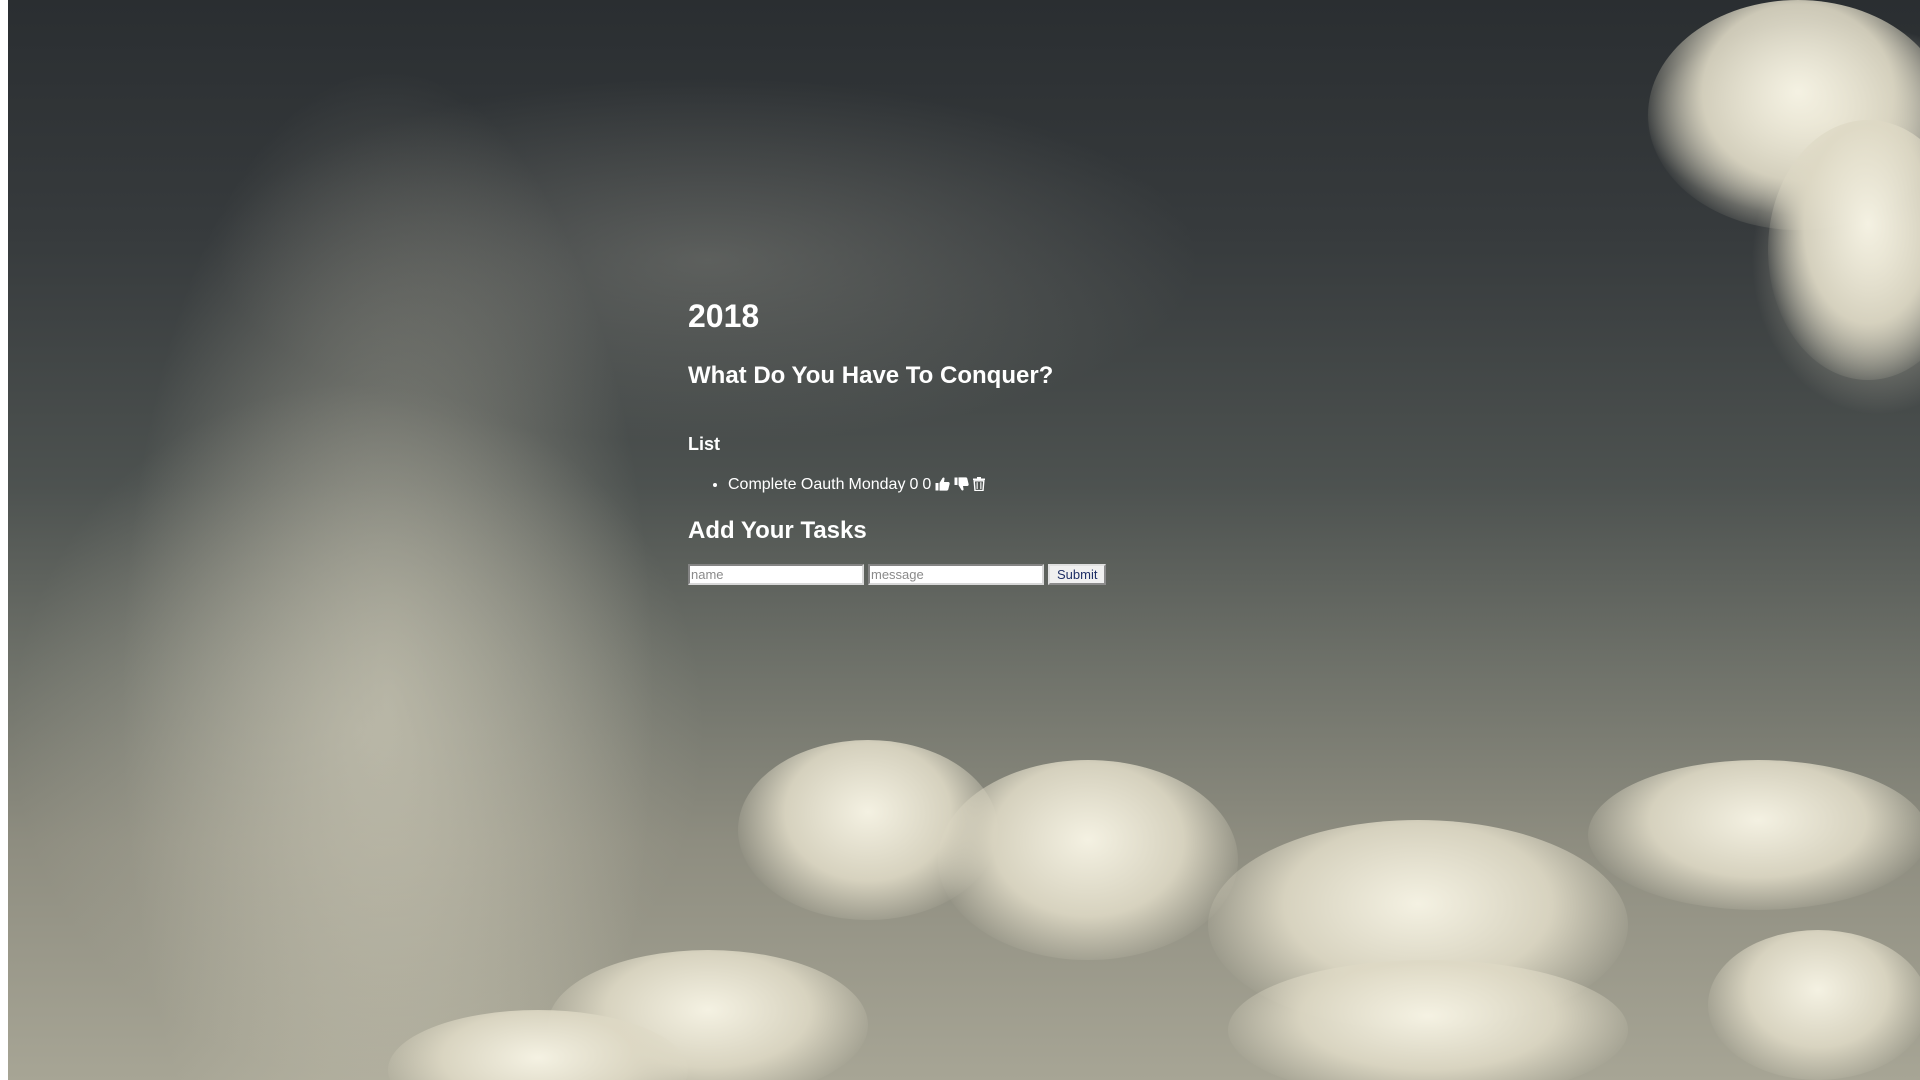 Image resolution: width=1920 pixels, height=1080 pixels. What do you see at coordinates (877, 484) in the screenshot?
I see `task-message: Monday` at bounding box center [877, 484].